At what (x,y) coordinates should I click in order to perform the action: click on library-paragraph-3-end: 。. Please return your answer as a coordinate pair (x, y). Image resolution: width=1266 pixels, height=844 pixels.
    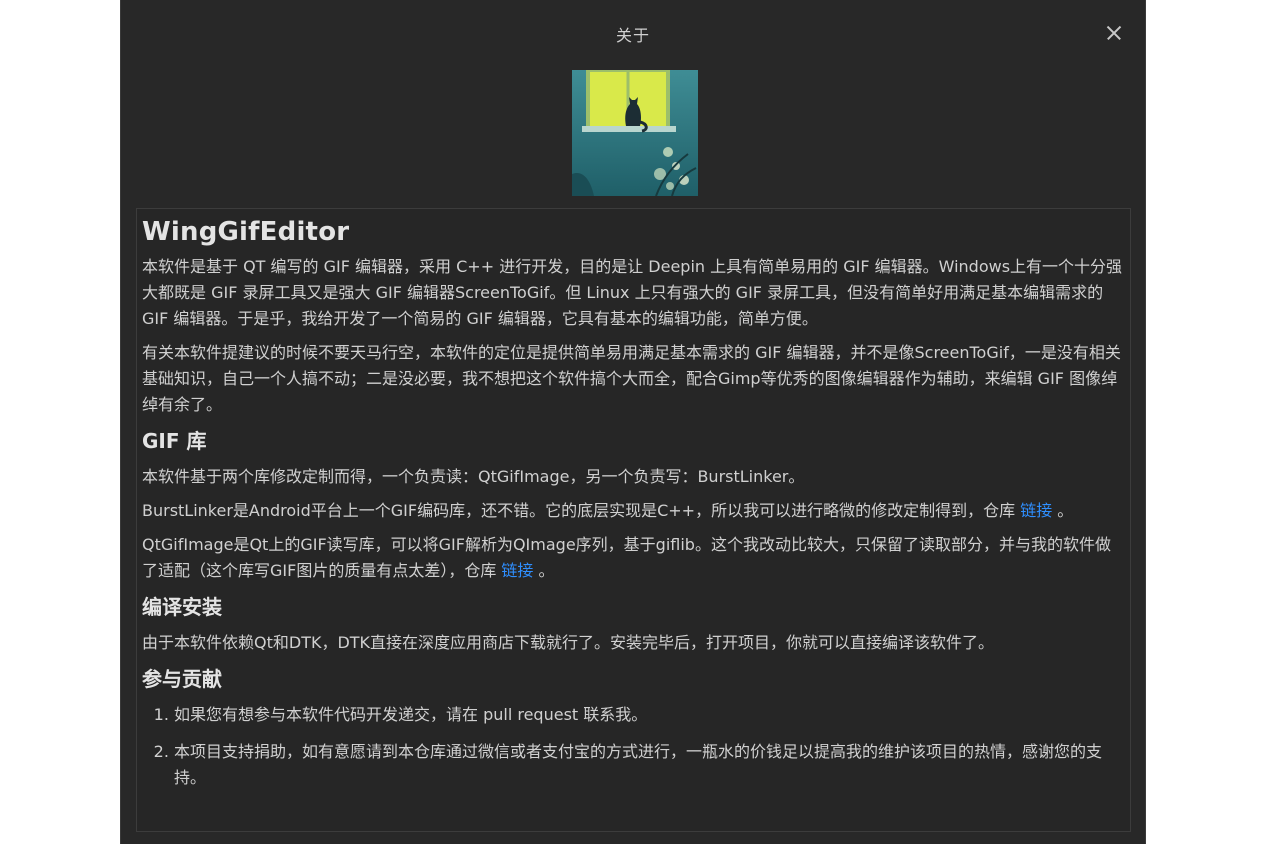
    Looking at the image, I should click on (544, 570).